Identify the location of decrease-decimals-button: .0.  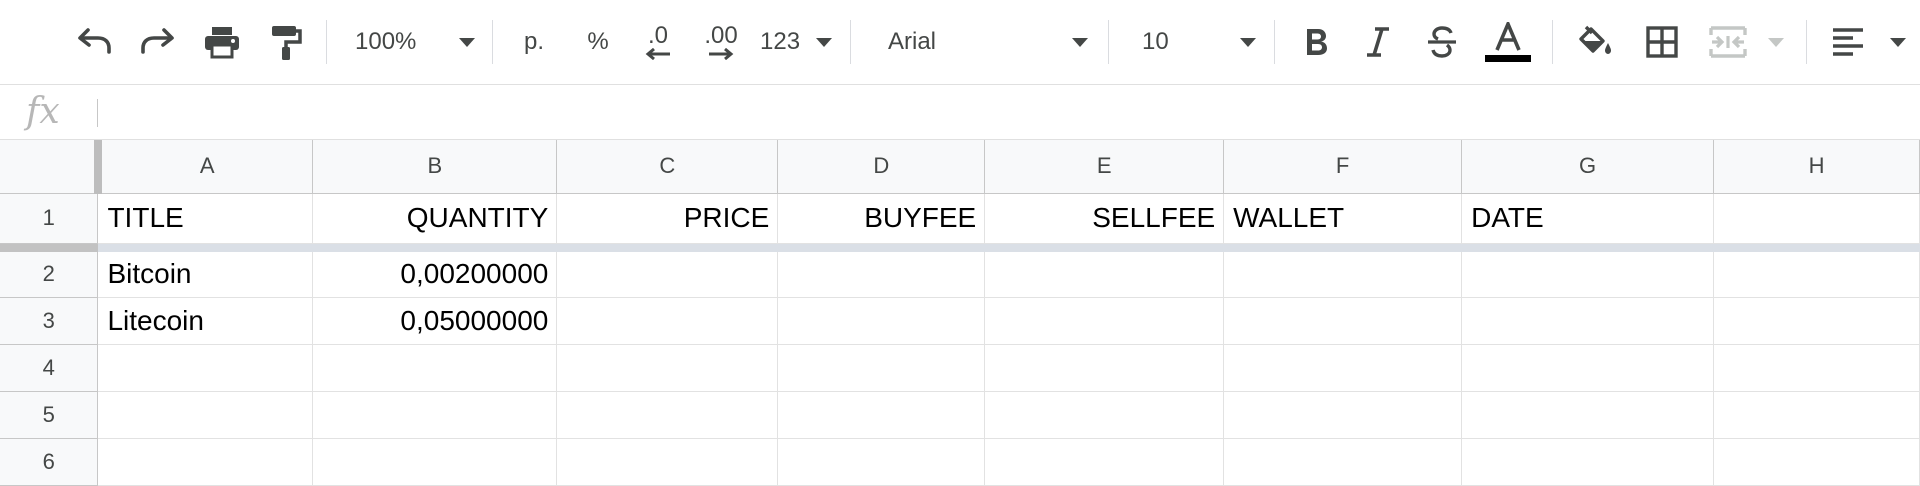
(658, 42).